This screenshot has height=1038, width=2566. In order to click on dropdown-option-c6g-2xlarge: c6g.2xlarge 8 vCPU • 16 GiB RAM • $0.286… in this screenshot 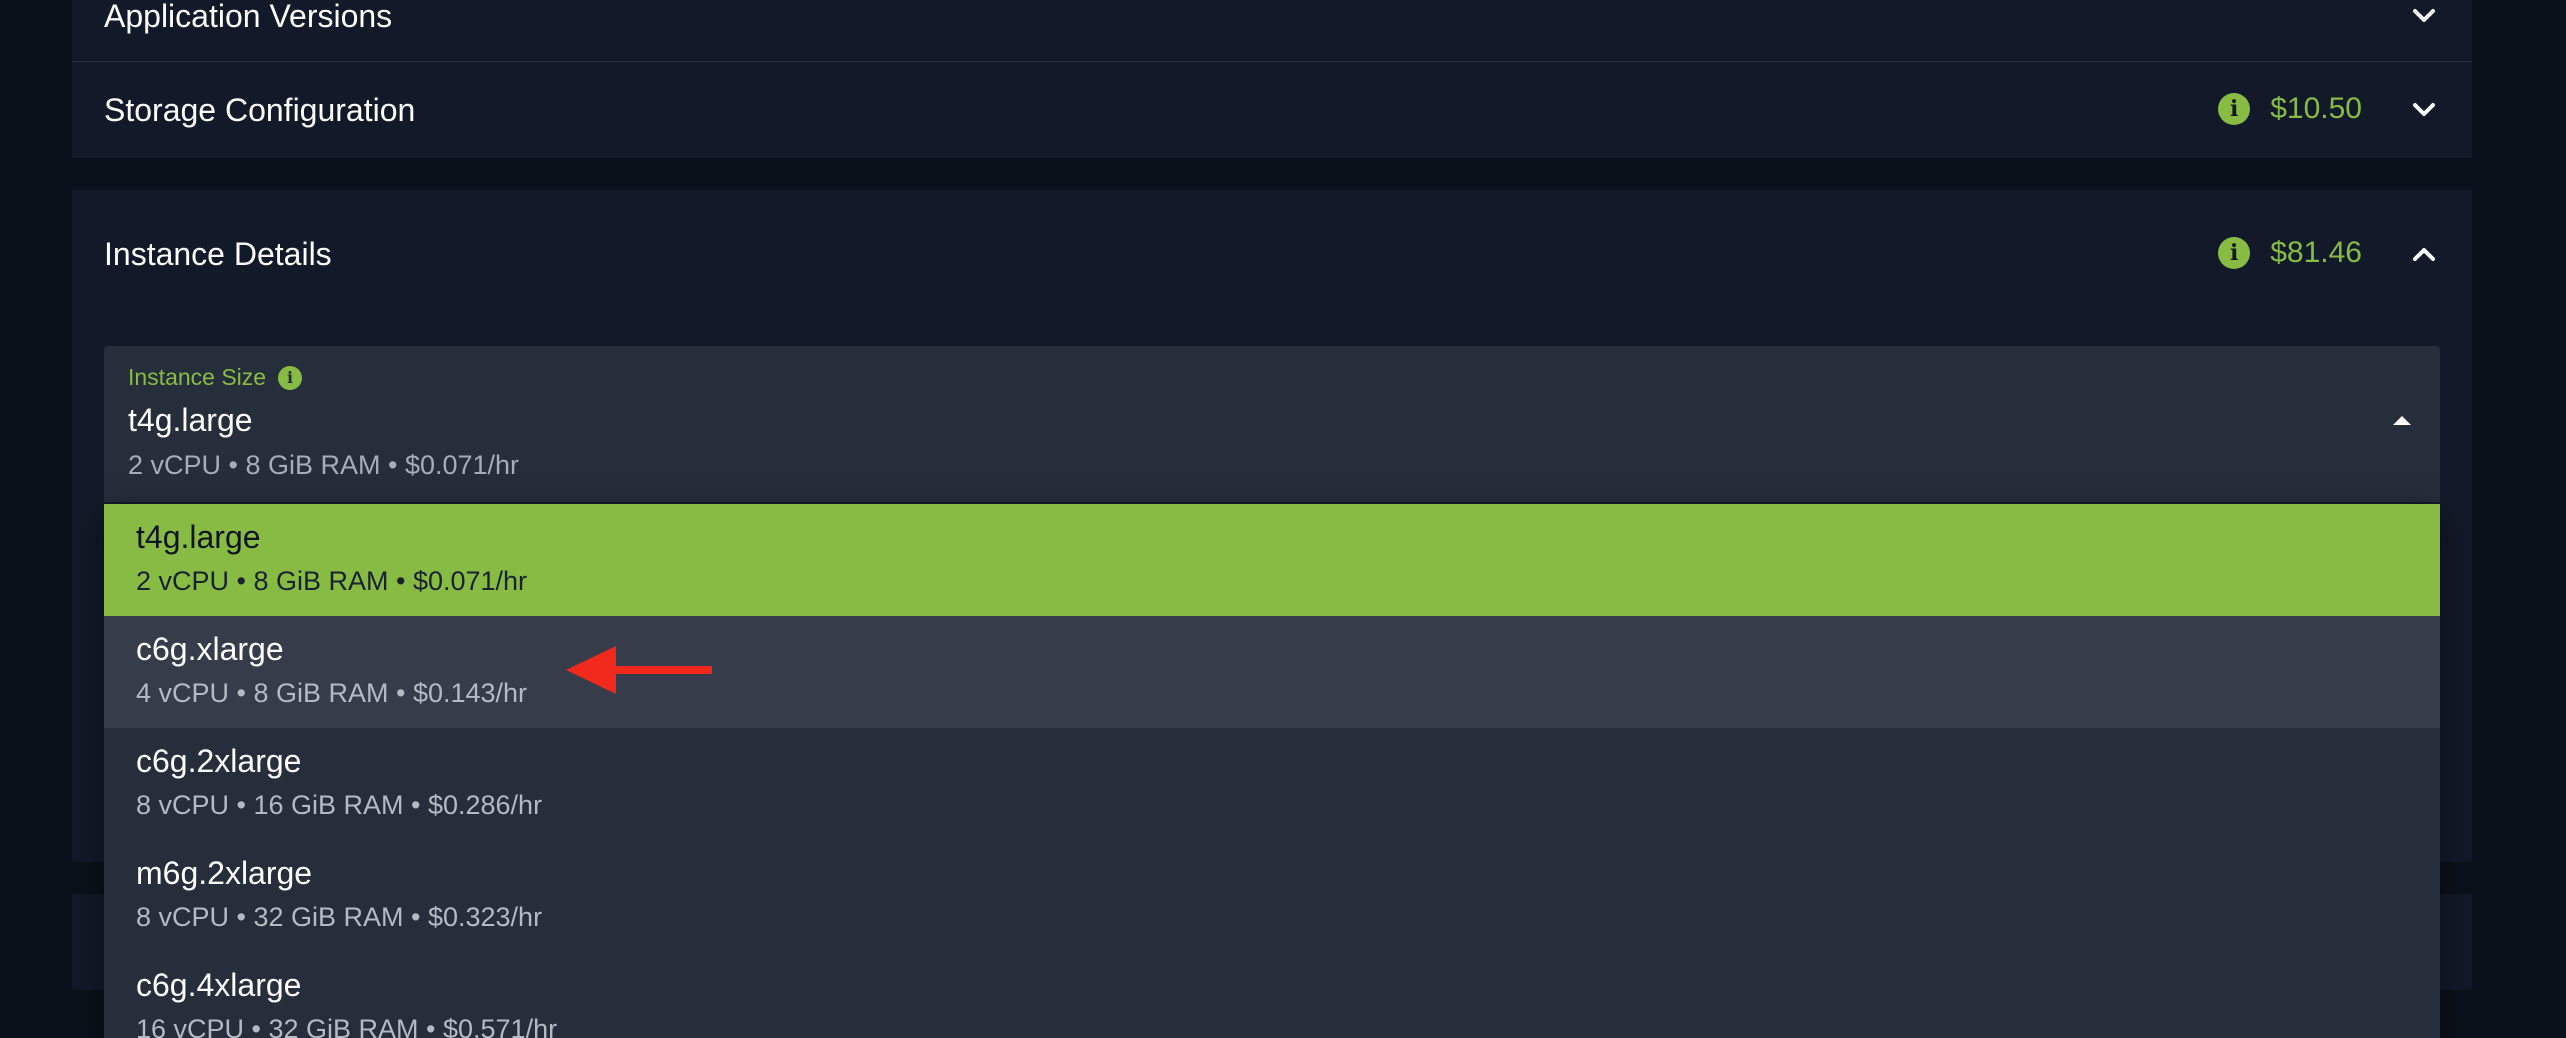, I will do `click(1272, 784)`.